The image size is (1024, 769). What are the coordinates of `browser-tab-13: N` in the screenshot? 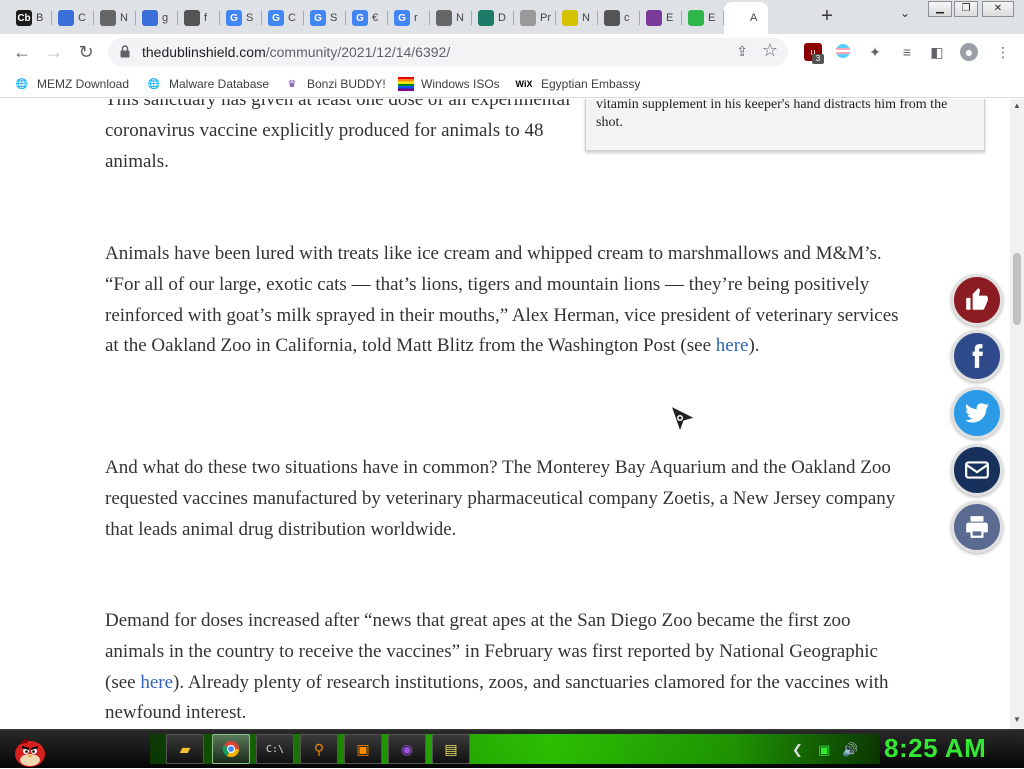 It's located at (577, 18).